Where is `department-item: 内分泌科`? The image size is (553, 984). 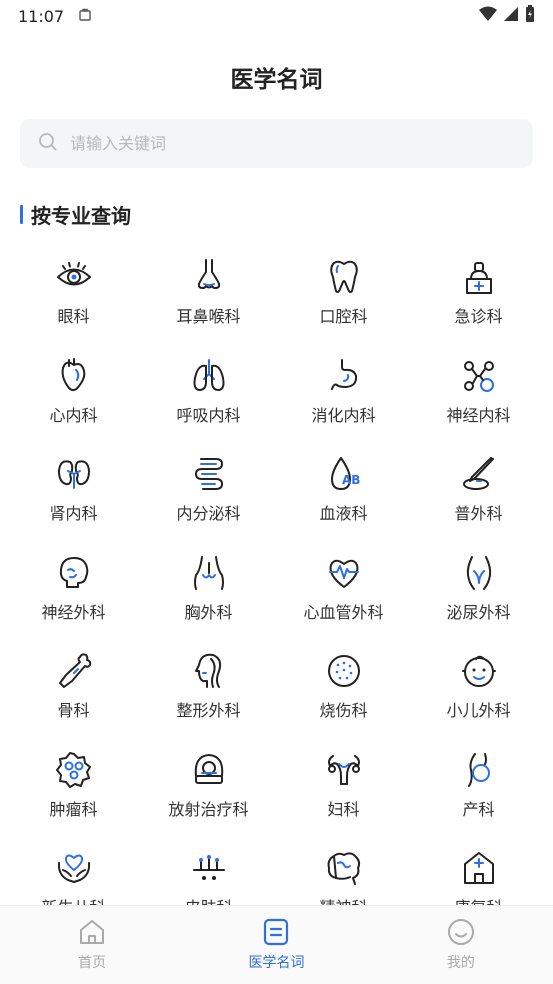 department-item: 内分泌科 is located at coordinates (208, 491).